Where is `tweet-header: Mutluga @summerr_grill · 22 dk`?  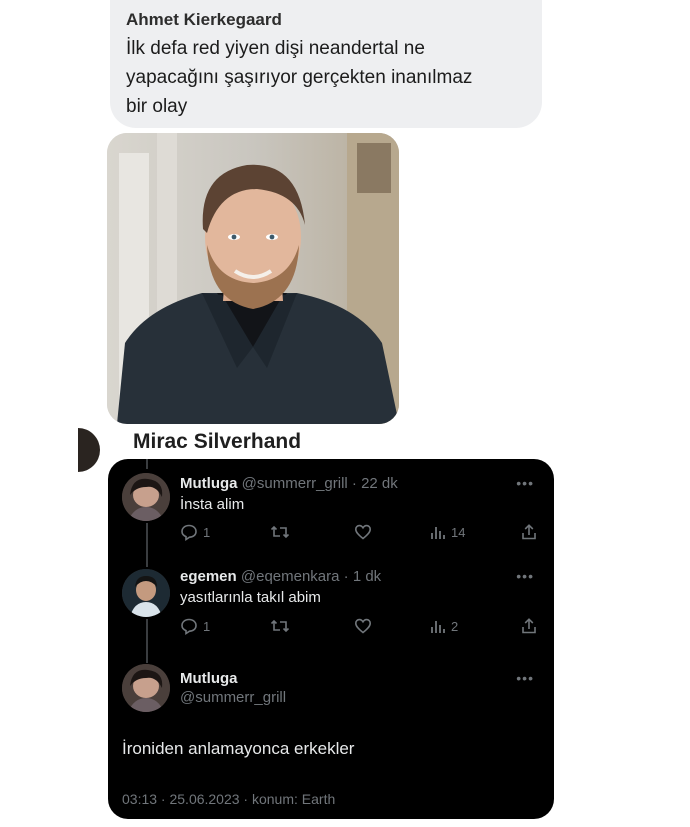 tweet-header: Mutluga @summerr_grill · 22 dk is located at coordinates (289, 484).